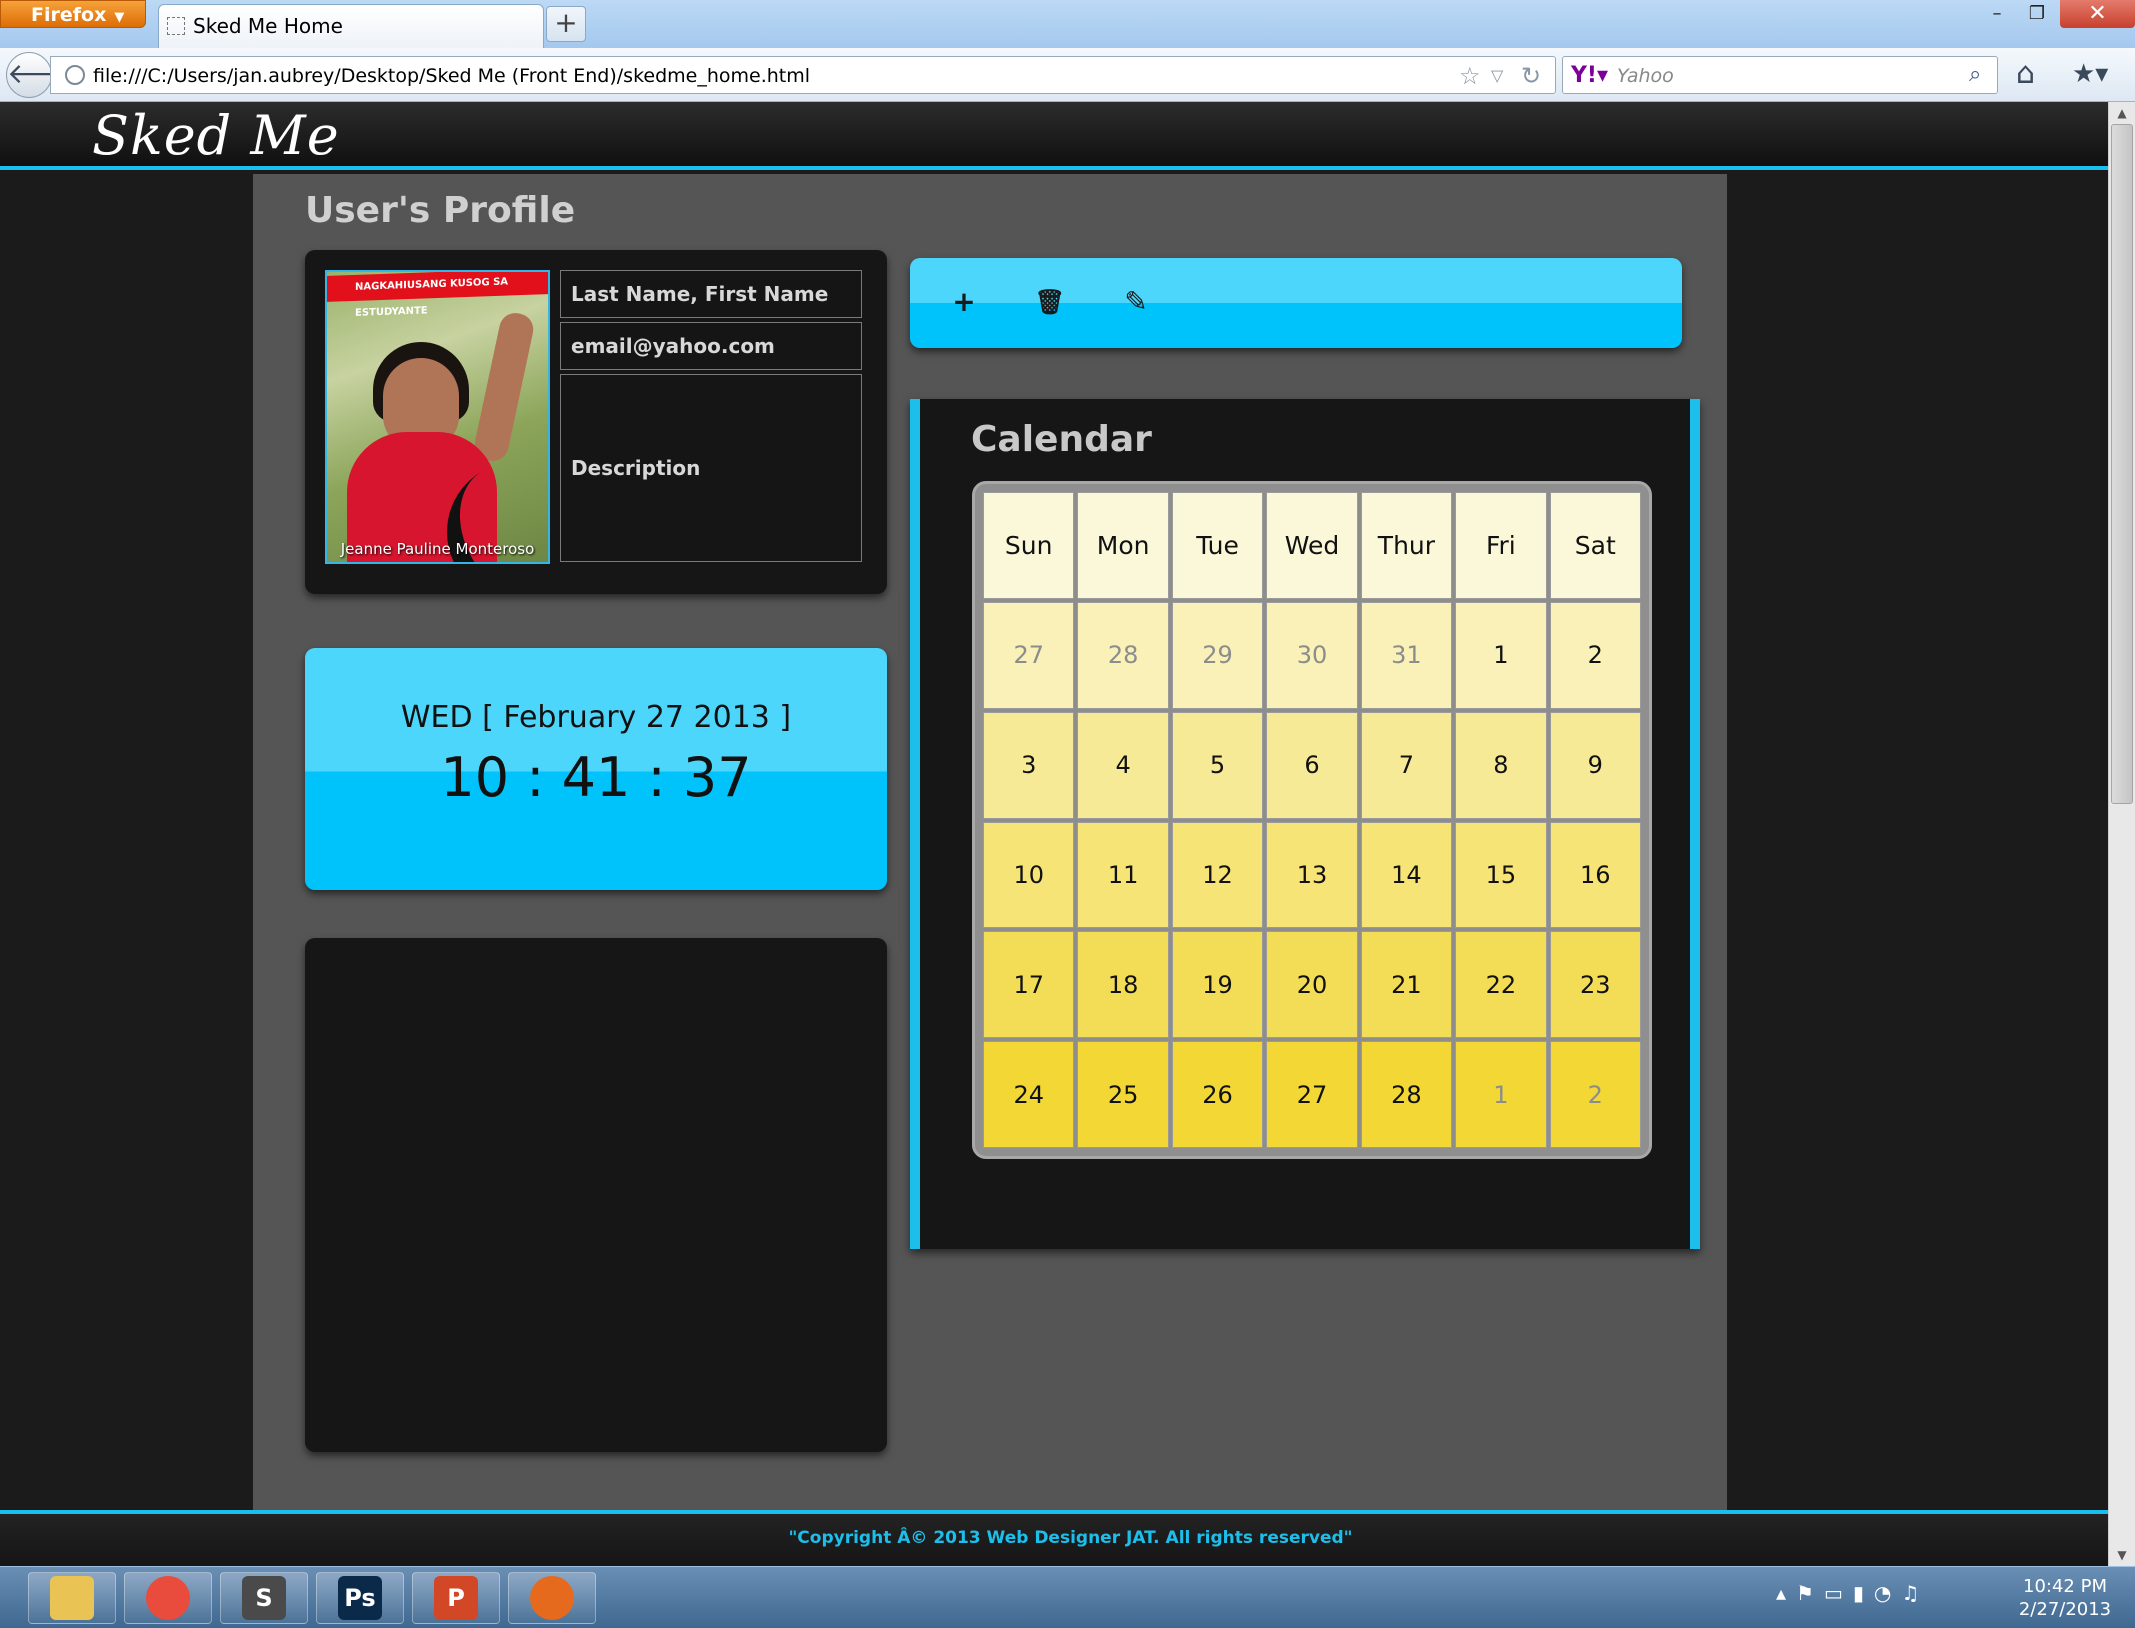  What do you see at coordinates (1136, 302) in the screenshot?
I see `edit-pencil-icon: ✎` at bounding box center [1136, 302].